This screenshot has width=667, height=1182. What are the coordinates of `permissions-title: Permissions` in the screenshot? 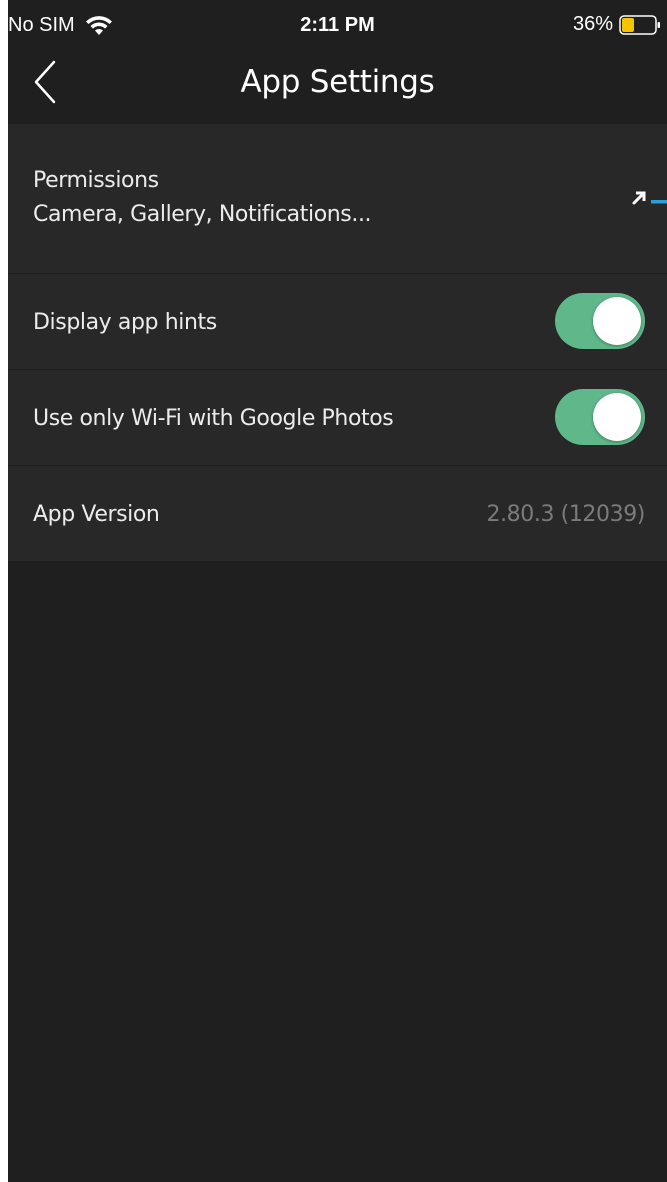 It's located at (96, 180).